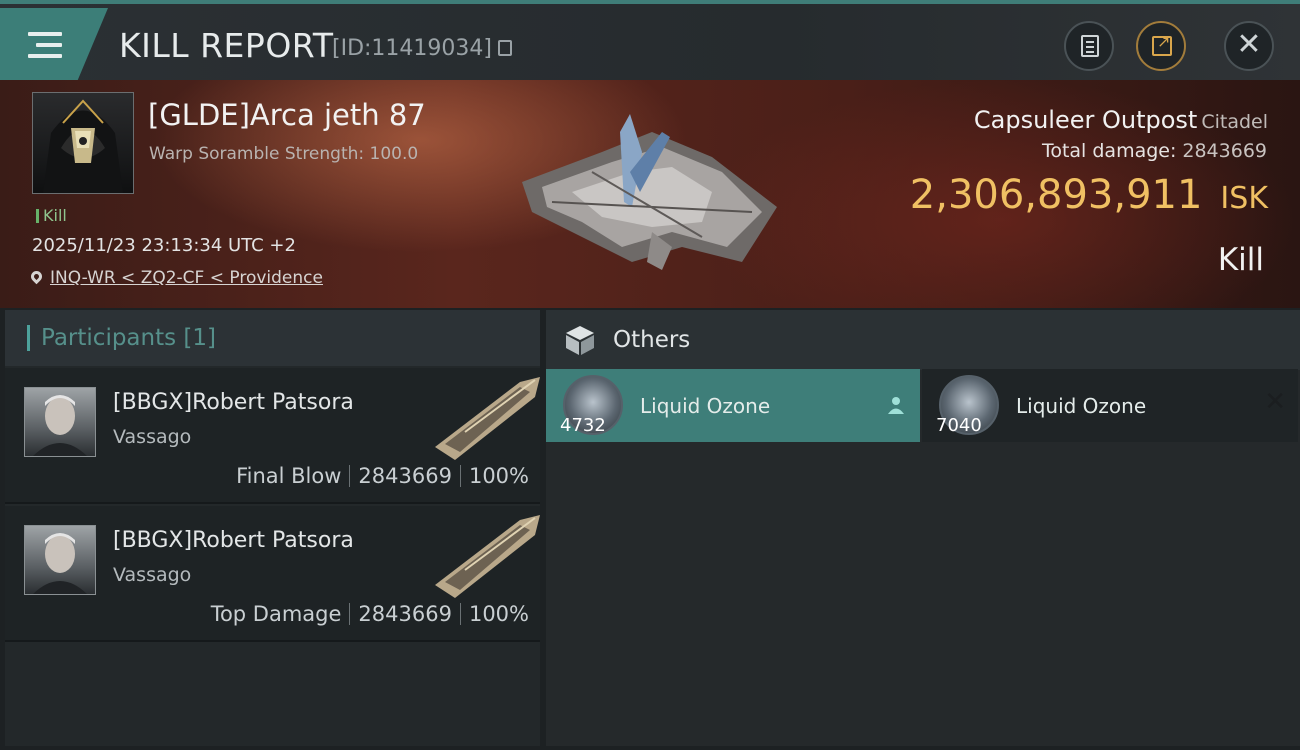 This screenshot has width=1300, height=750. Describe the element at coordinates (226, 45) in the screenshot. I see `page-title: KILL REPORT` at that location.